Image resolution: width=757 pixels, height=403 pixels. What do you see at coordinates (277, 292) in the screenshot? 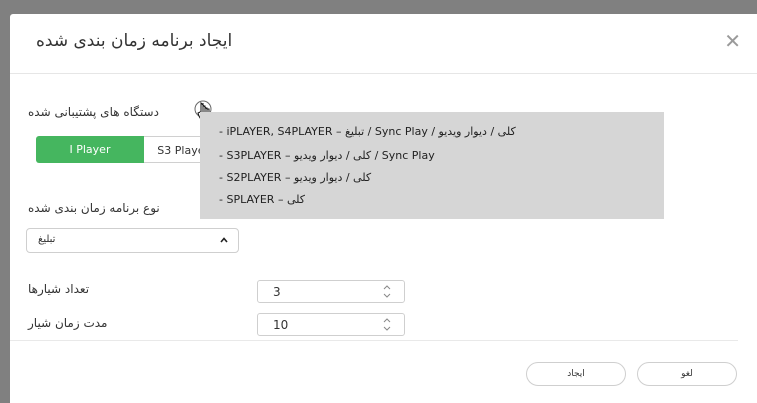
I see `slot-count-value: 3` at bounding box center [277, 292].